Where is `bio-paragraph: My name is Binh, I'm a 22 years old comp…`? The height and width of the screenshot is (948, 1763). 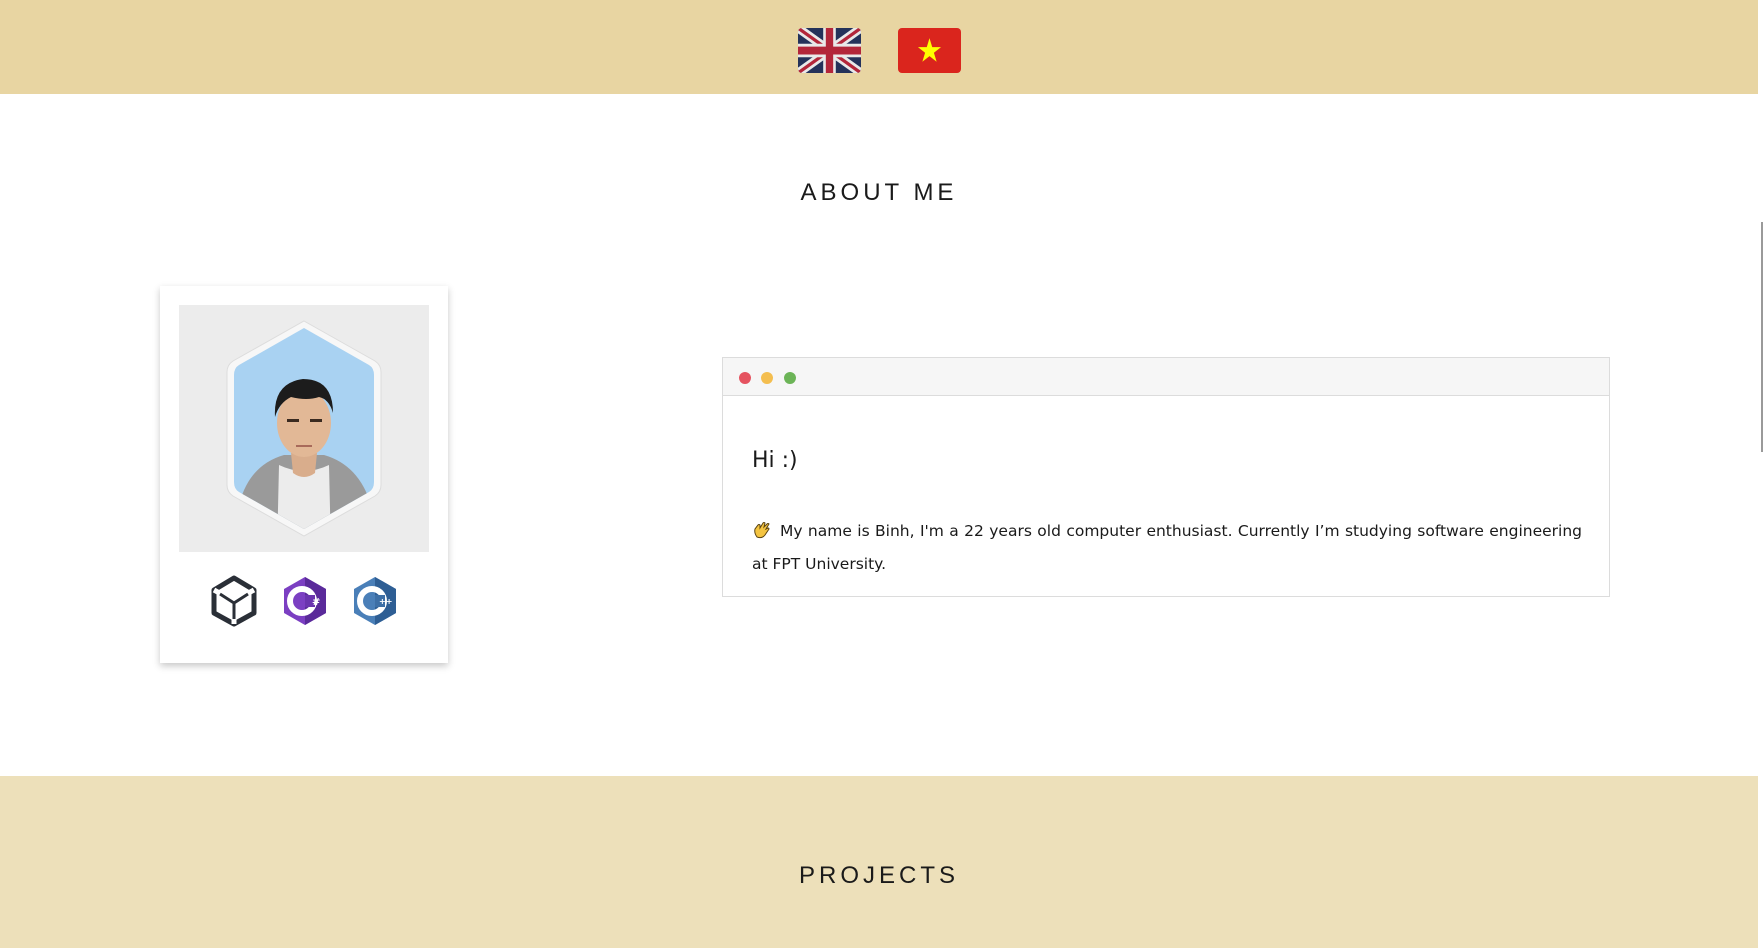 bio-paragraph: My name is Binh, I'm a 22 years old comp… is located at coordinates (1167, 548).